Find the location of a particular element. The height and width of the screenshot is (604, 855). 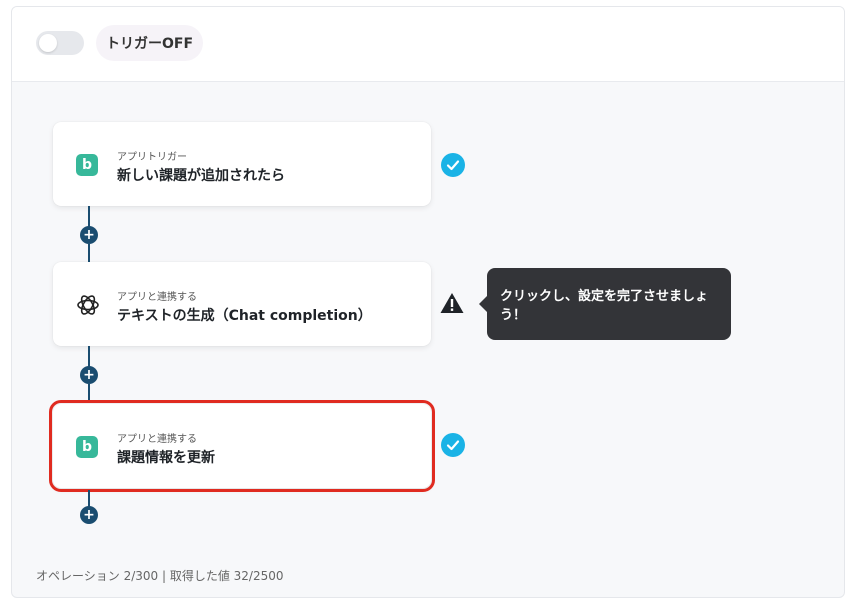

panel-header: トリガーOFF is located at coordinates (428, 44).